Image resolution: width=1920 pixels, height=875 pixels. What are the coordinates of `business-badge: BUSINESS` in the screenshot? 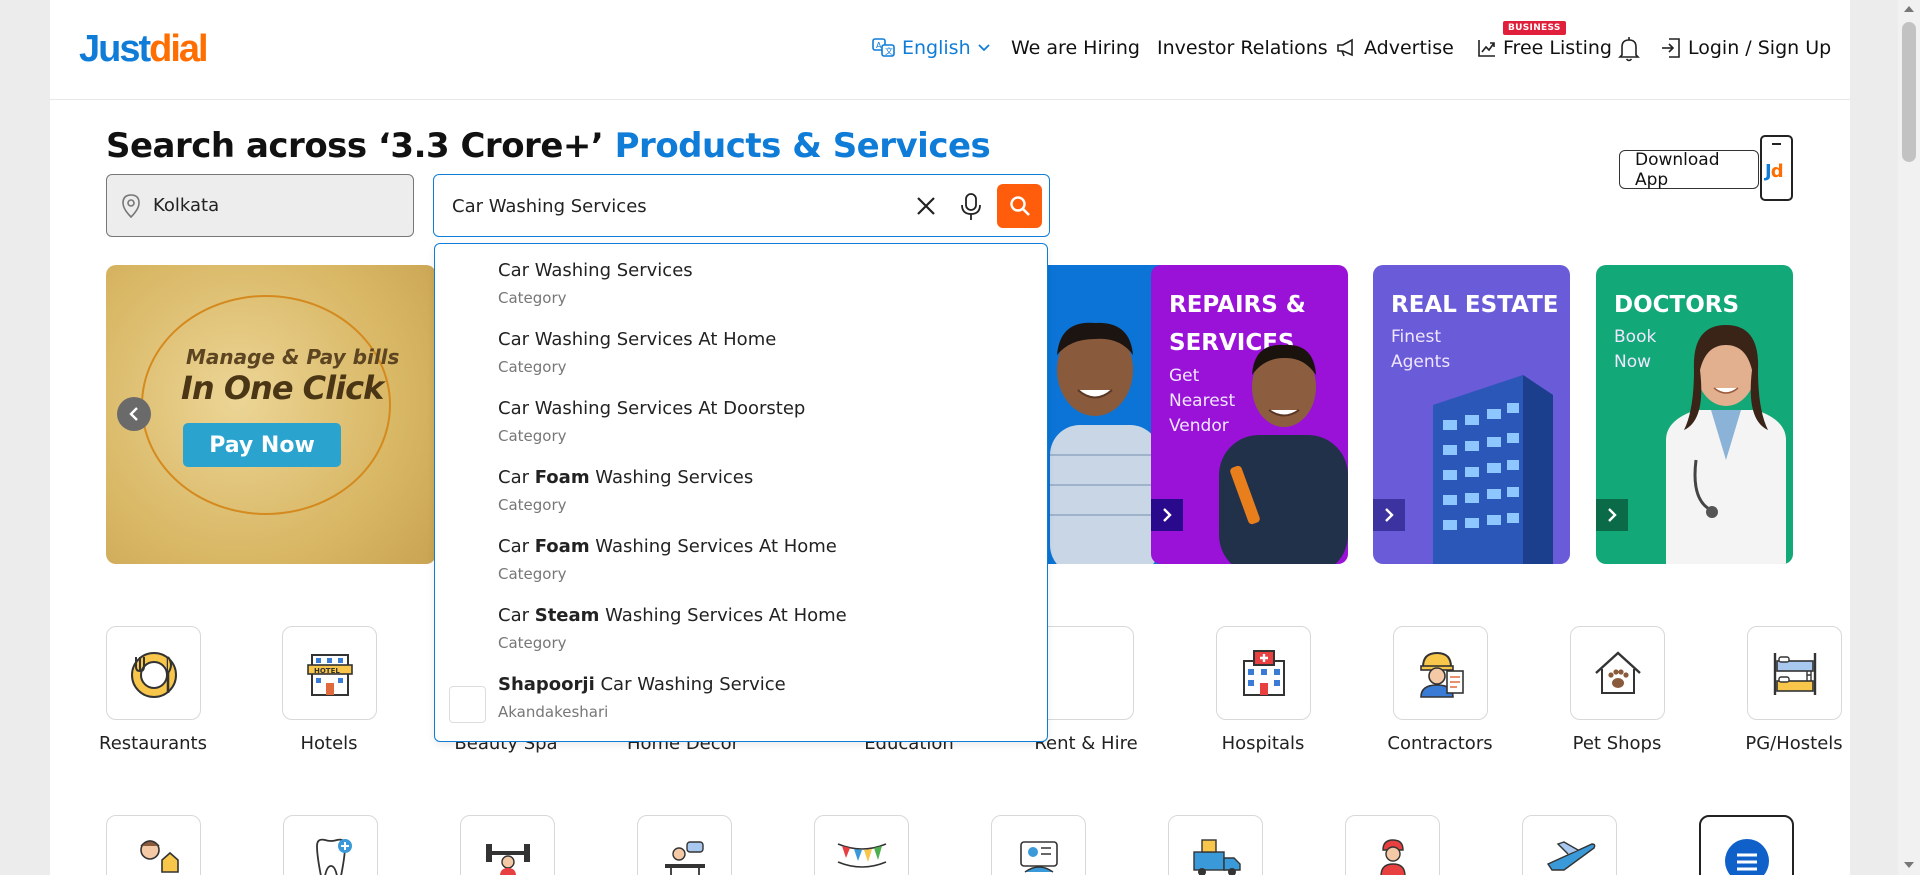 It's located at (1534, 28).